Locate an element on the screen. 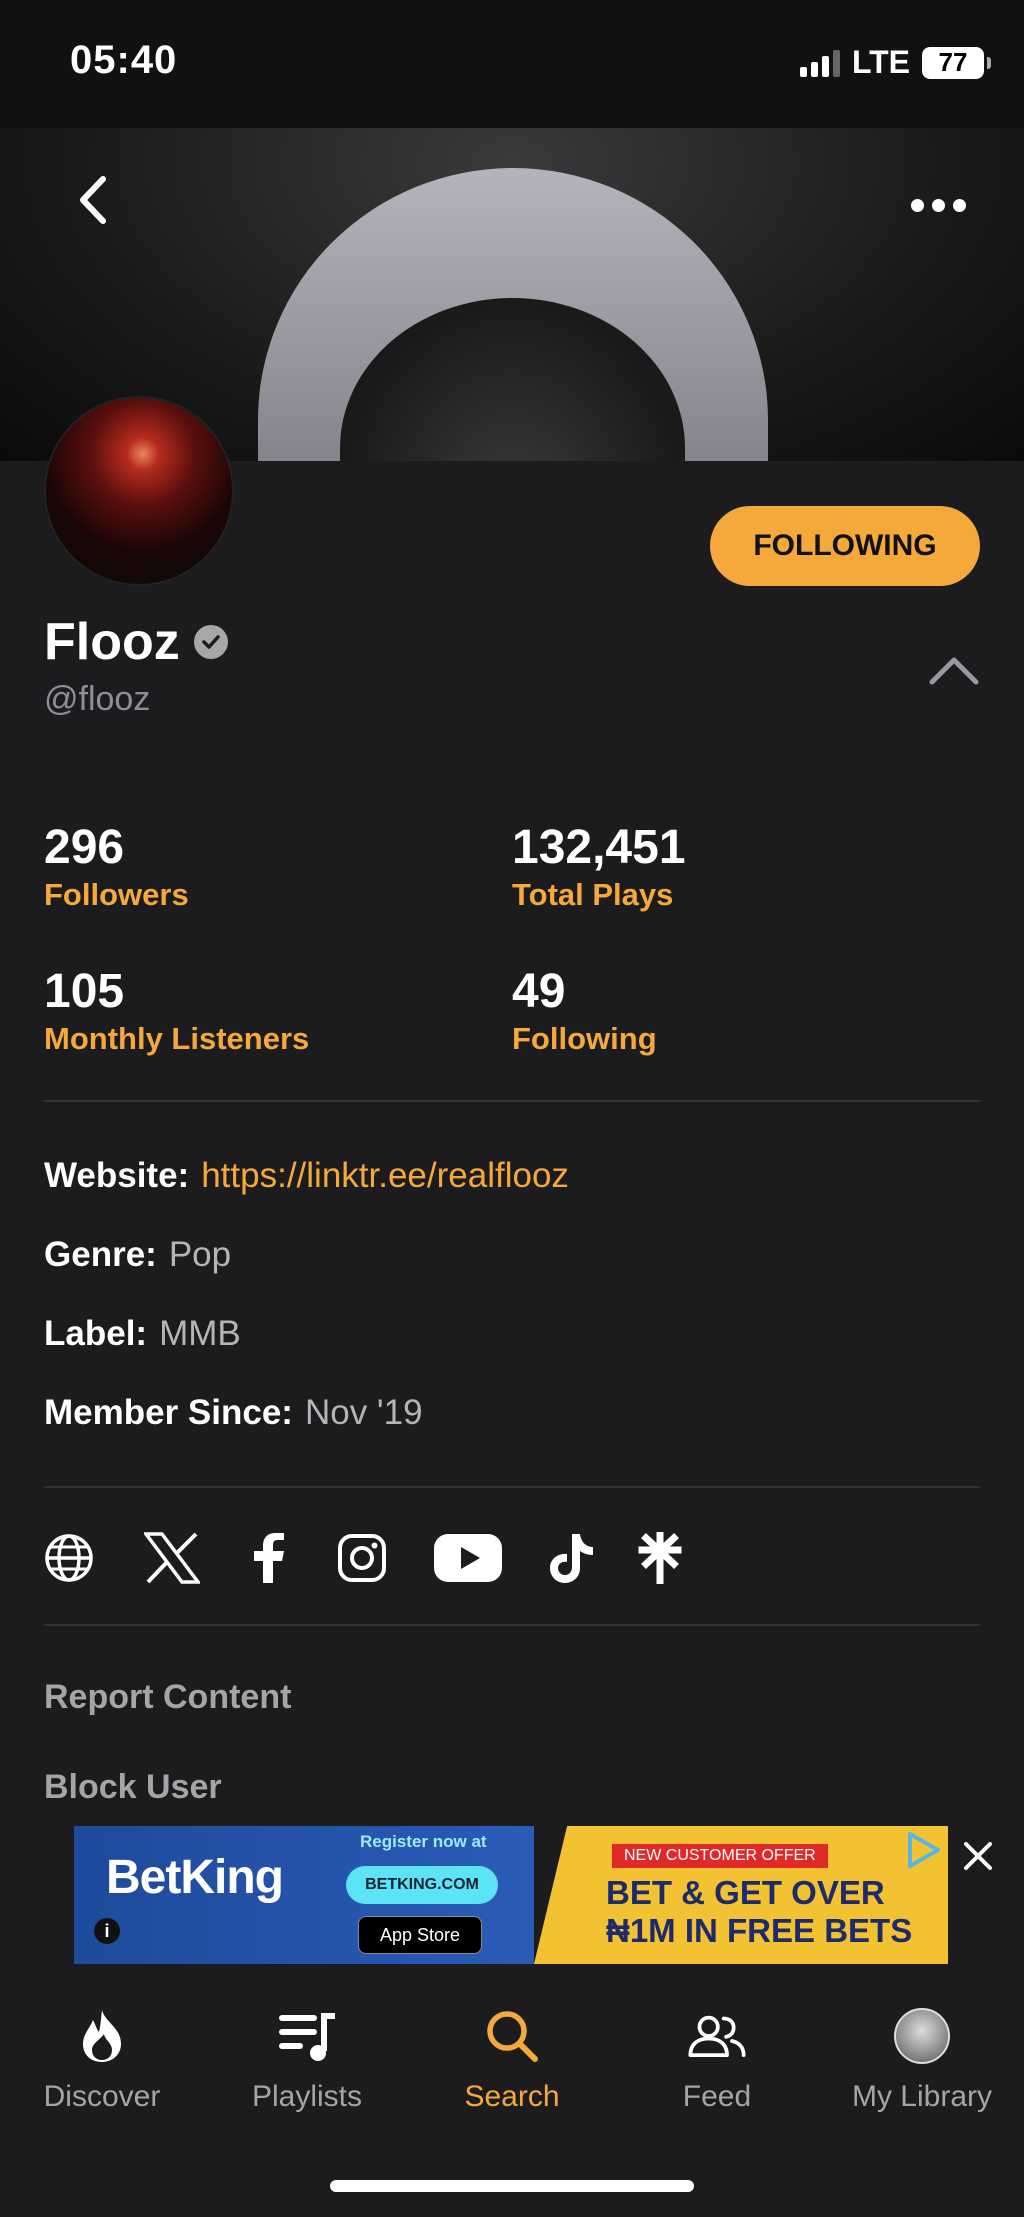 Image resolution: width=1024 pixels, height=2217 pixels. home-indicator is located at coordinates (512, 2186).